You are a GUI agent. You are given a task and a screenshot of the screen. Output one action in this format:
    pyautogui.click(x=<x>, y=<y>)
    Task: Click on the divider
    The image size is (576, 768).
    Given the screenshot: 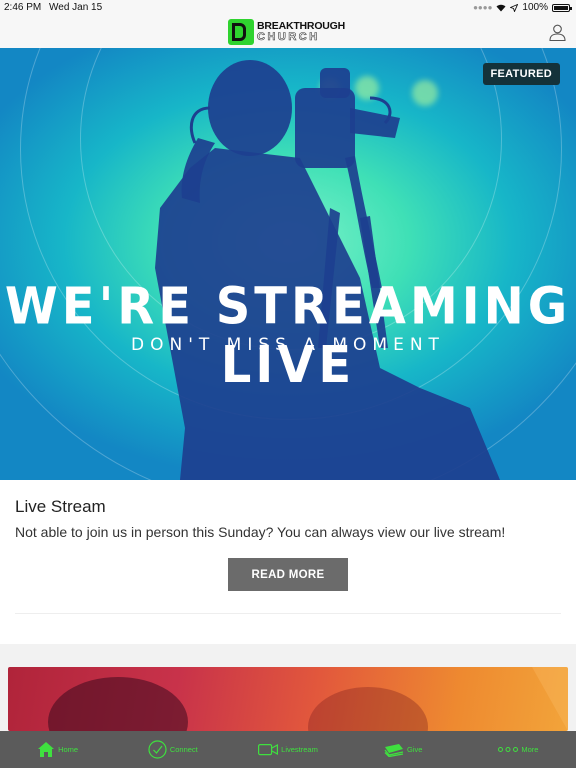 What is the action you would take?
    pyautogui.click(x=288, y=613)
    